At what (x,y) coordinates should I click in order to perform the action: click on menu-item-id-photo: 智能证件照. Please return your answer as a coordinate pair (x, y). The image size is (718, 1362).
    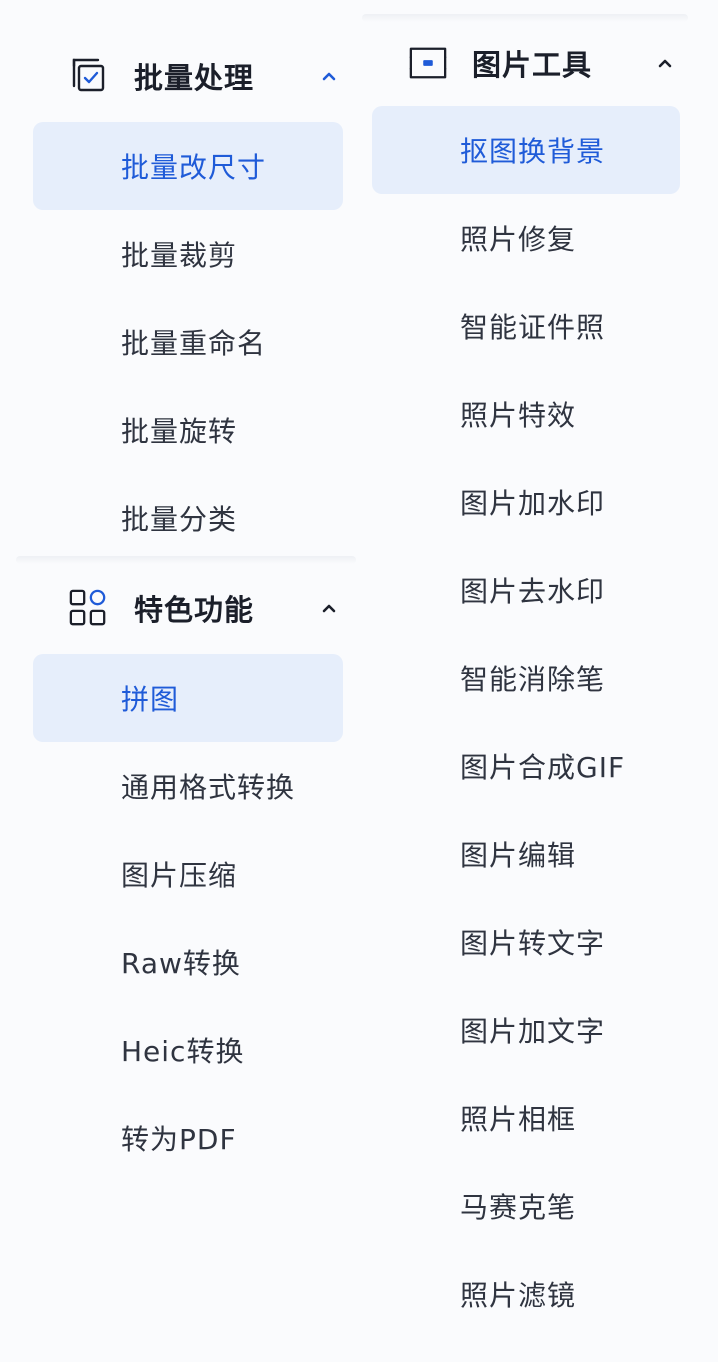
    Looking at the image, I should click on (526, 326).